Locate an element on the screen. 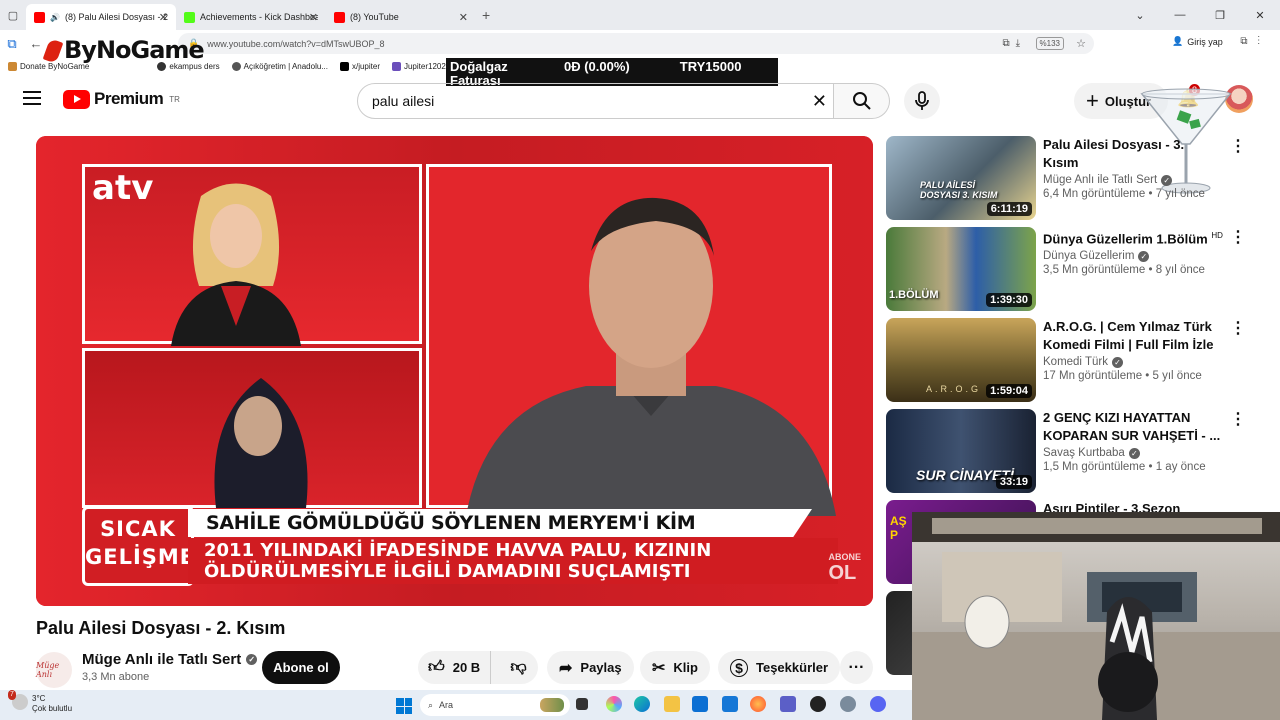 This screenshot has width=1280, height=720. recommendation-title: Palu Ailesi Dosyası - 3. Kısım is located at coordinates (1133, 154).